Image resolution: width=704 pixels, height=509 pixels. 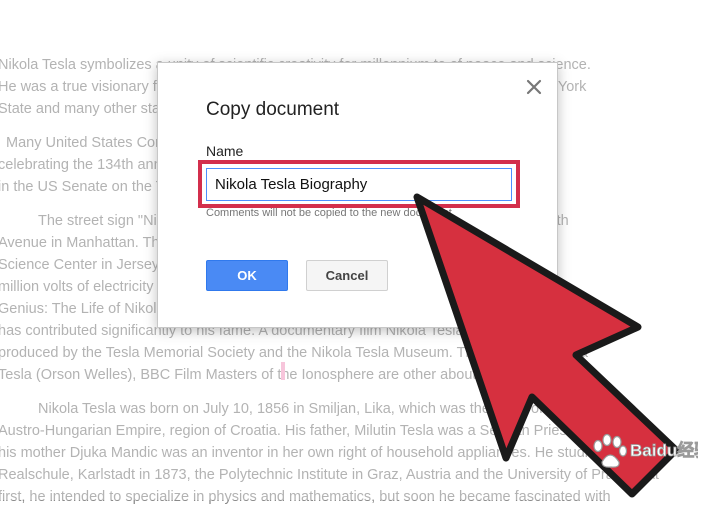 I want to click on baidu-watermark: Baidu经验, so click(x=642, y=448).